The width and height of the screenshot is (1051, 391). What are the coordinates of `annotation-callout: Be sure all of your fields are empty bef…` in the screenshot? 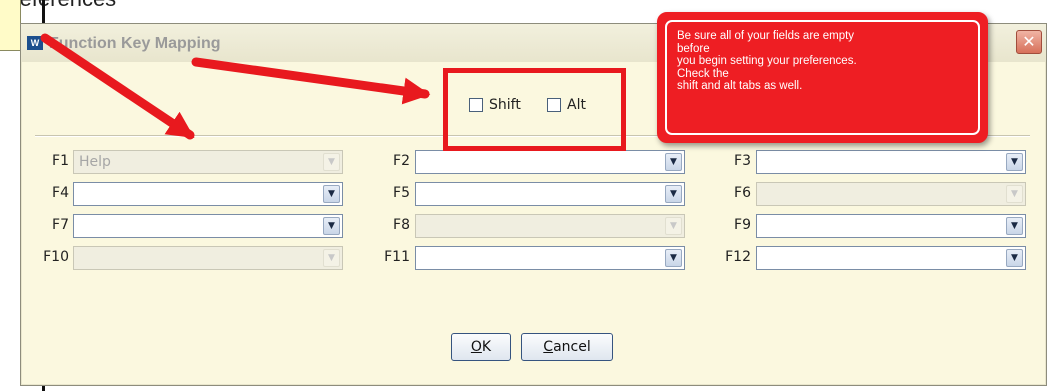 It's located at (822, 77).